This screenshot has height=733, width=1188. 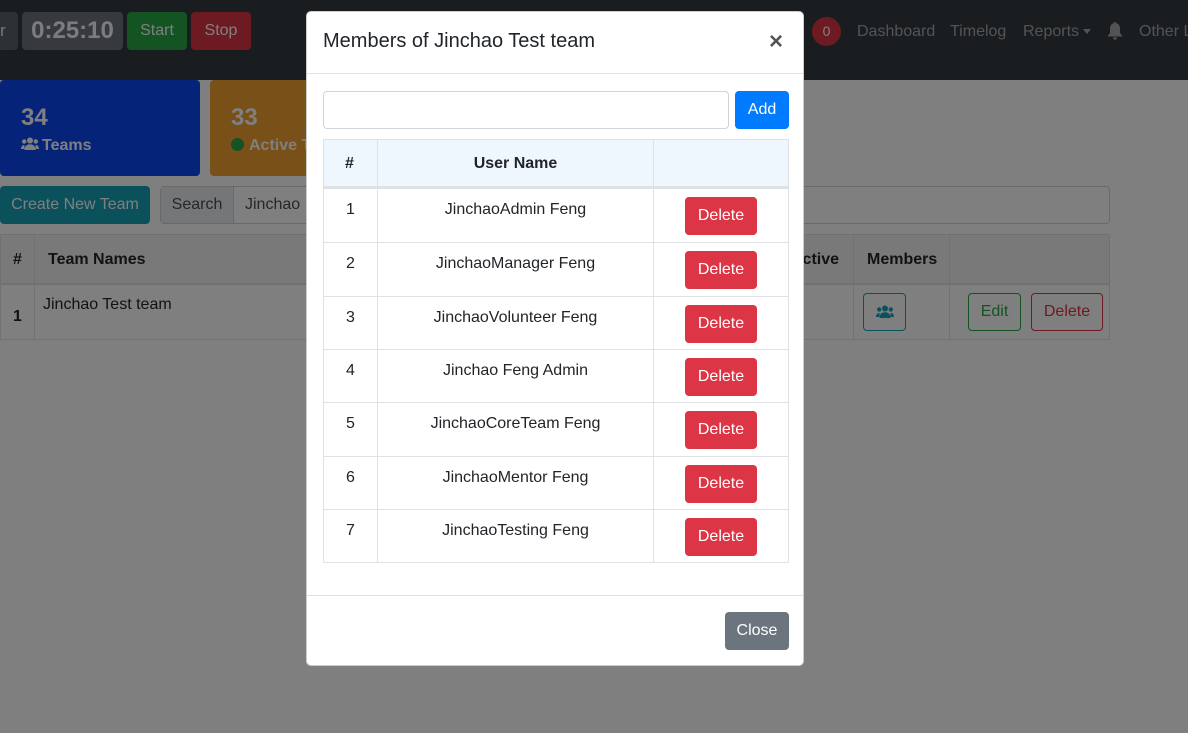 I want to click on member-username: JinchaoMentor Feng, so click(x=515, y=477).